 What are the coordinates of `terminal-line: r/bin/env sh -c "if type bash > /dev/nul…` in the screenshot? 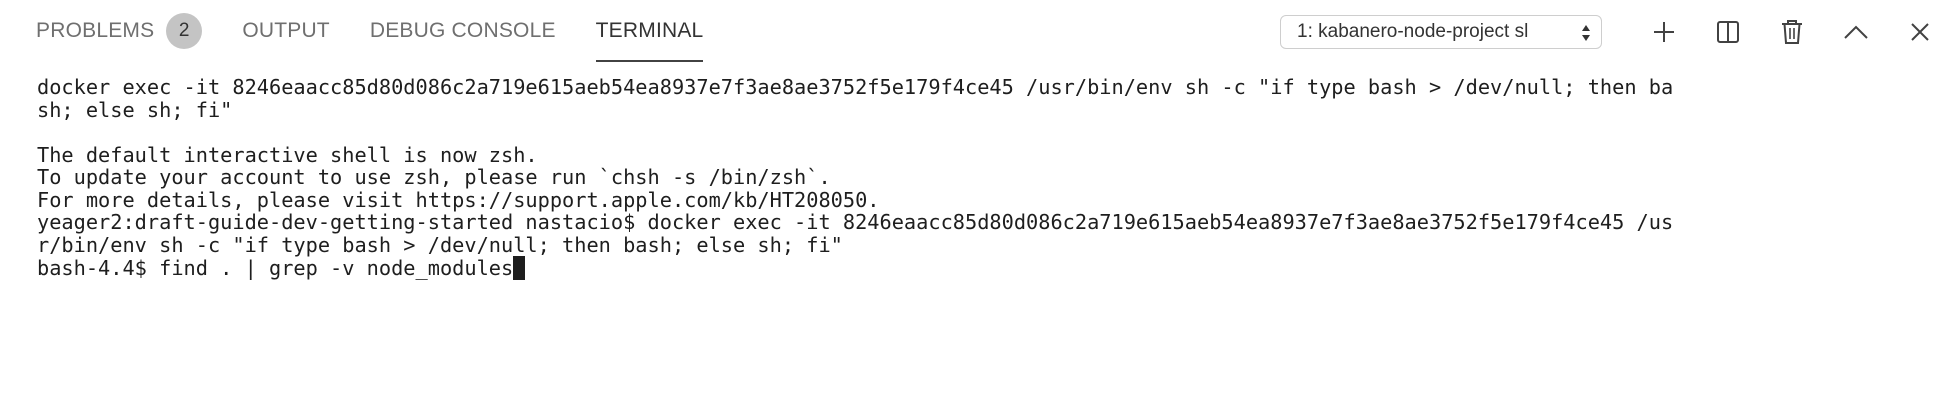 It's located at (440, 244).